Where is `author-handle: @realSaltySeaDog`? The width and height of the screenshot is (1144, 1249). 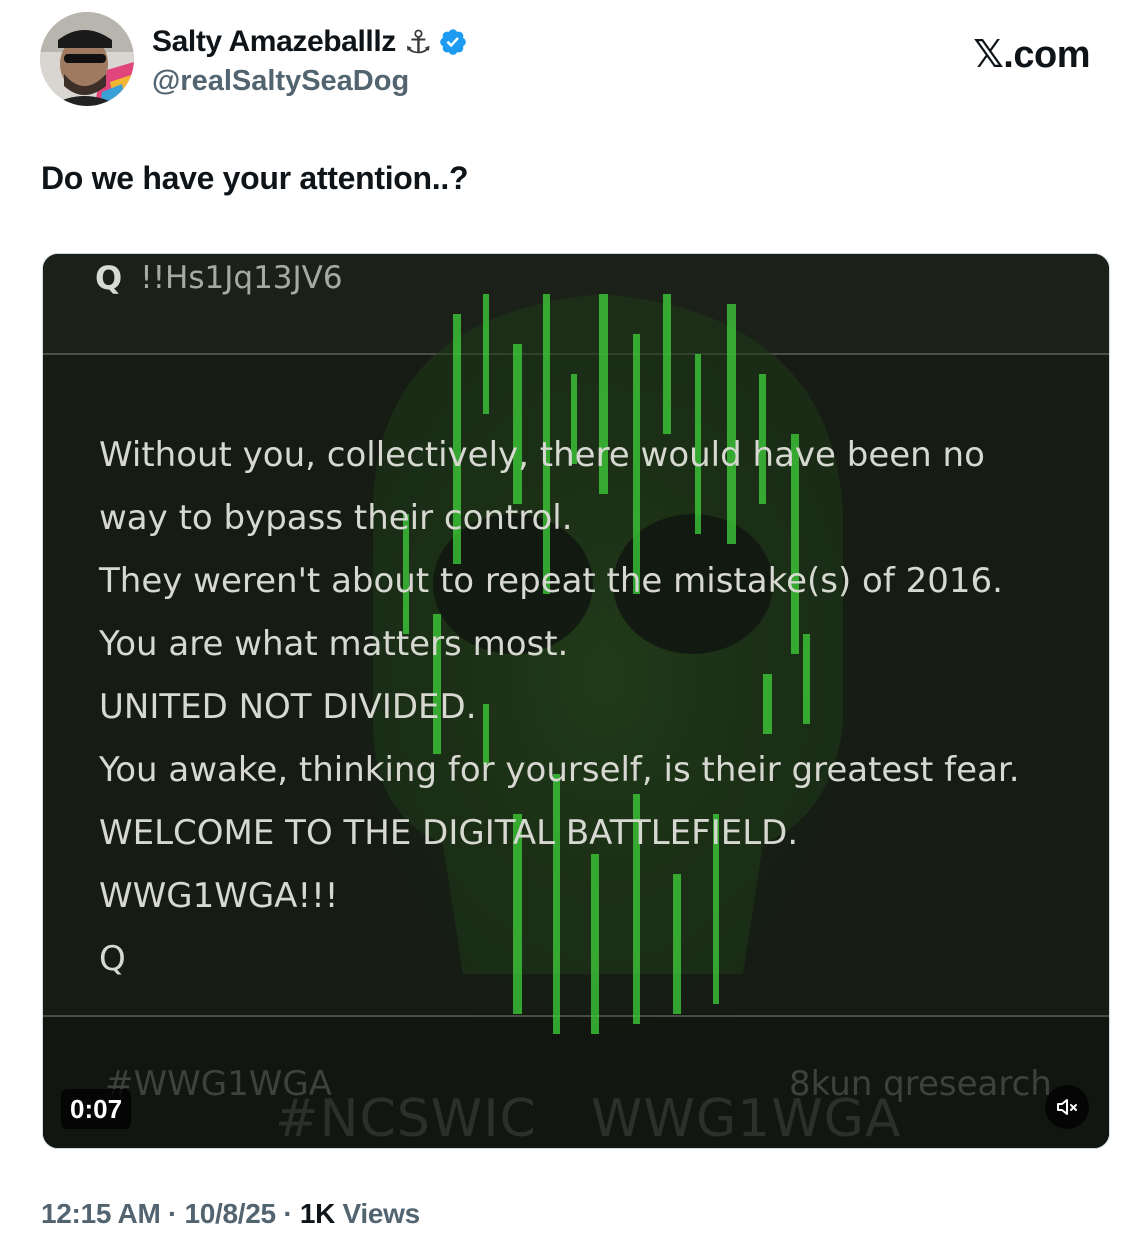 author-handle: @realSaltySeaDog is located at coordinates (310, 81).